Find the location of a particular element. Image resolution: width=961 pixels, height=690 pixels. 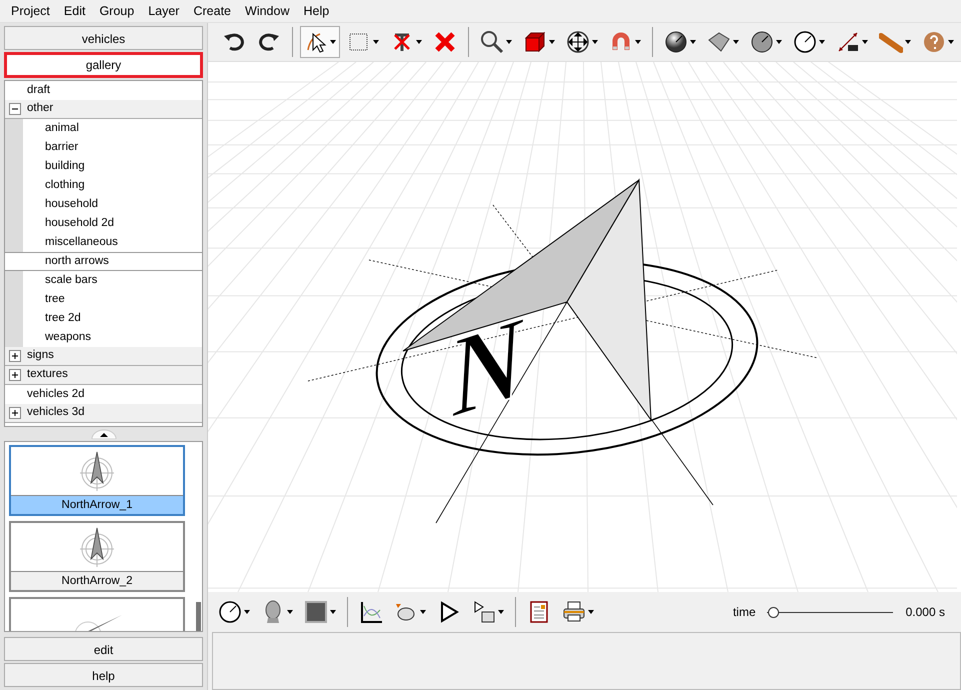

menu-item: Create is located at coordinates (212, 11).